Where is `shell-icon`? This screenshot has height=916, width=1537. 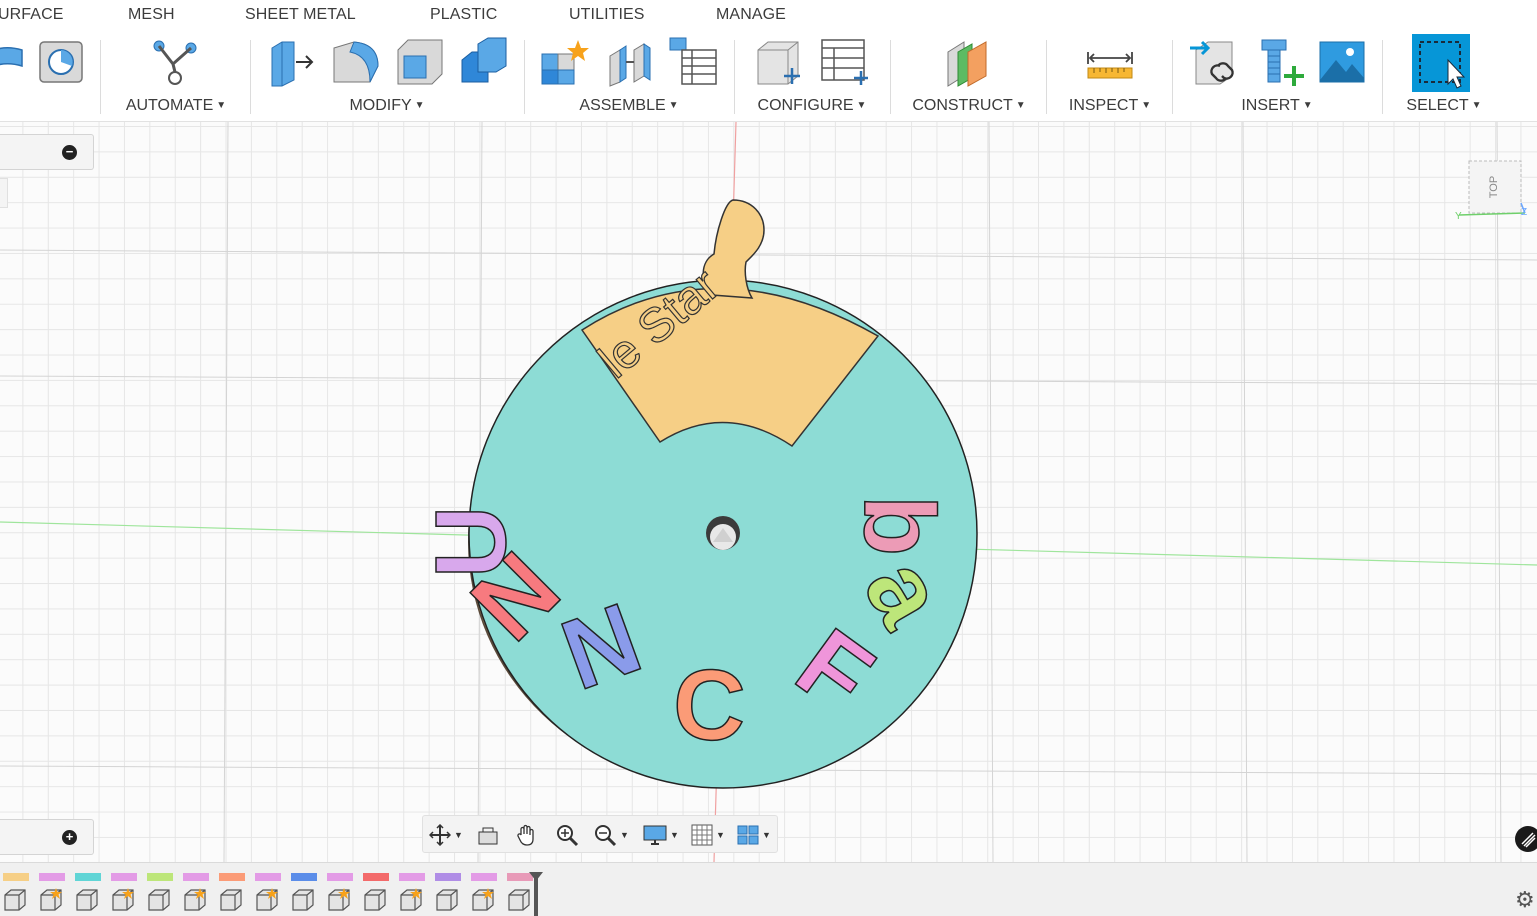 shell-icon is located at coordinates (420, 62).